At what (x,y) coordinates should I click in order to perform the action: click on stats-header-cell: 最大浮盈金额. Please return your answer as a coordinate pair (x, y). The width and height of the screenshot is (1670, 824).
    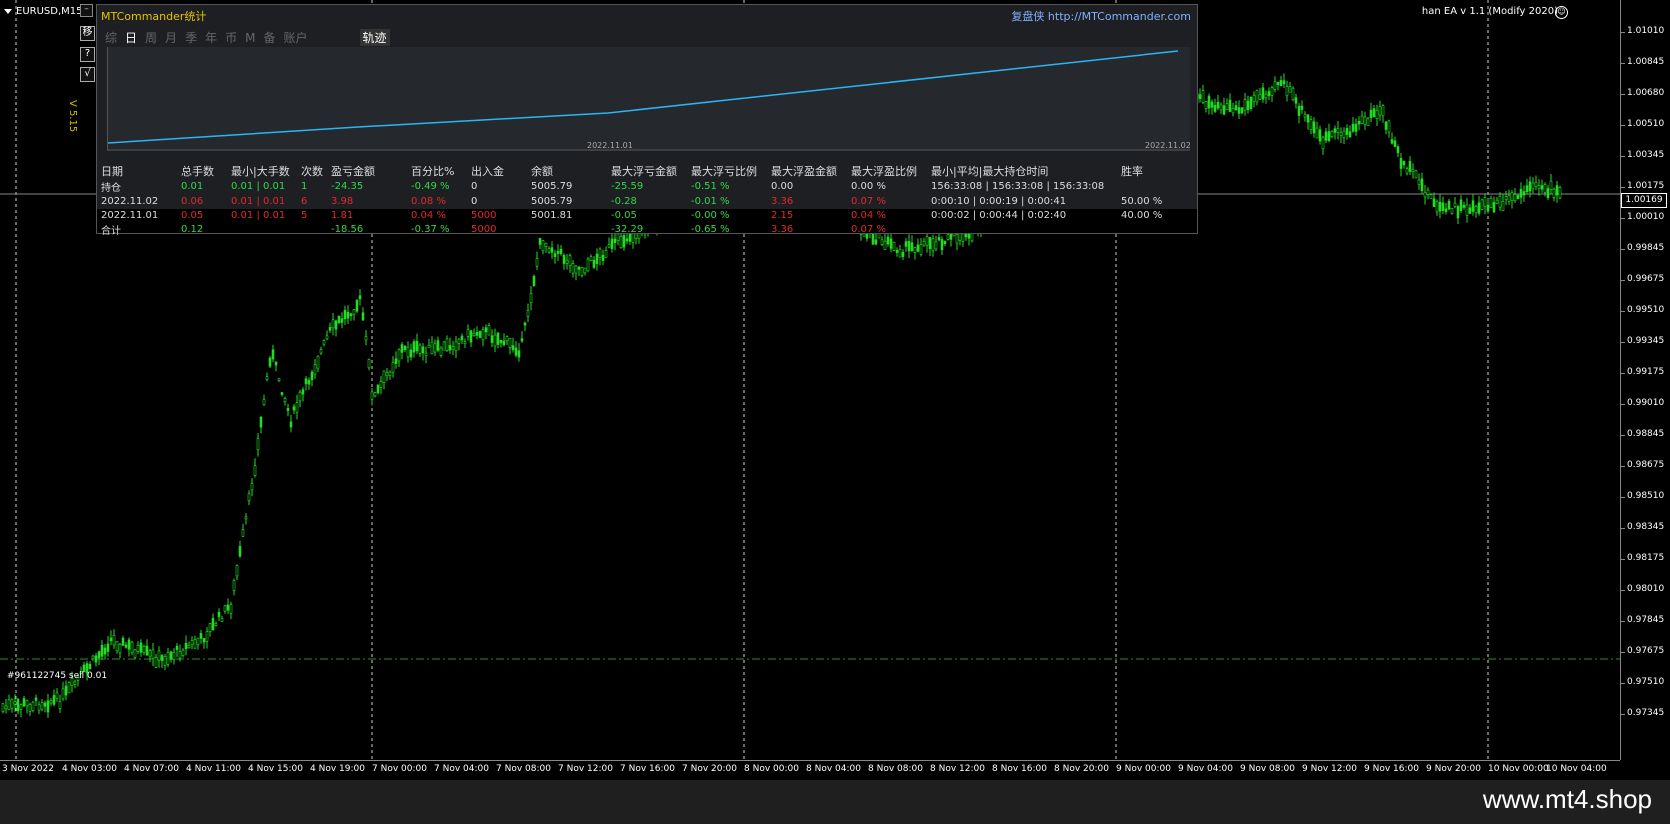
    Looking at the image, I should click on (804, 171).